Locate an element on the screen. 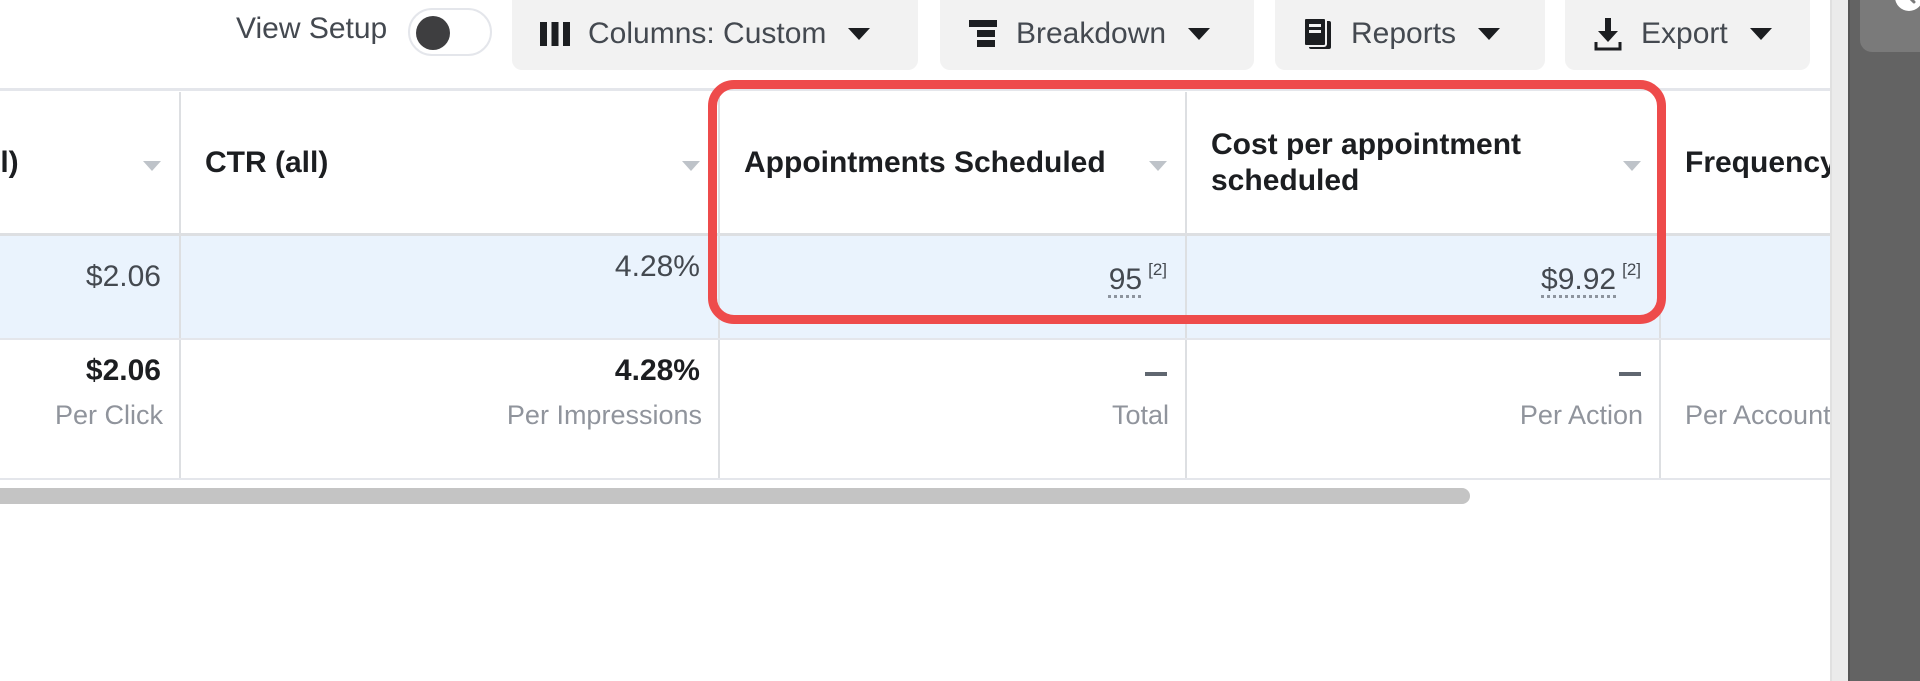  total-sublabel: Per Click is located at coordinates (108, 415).